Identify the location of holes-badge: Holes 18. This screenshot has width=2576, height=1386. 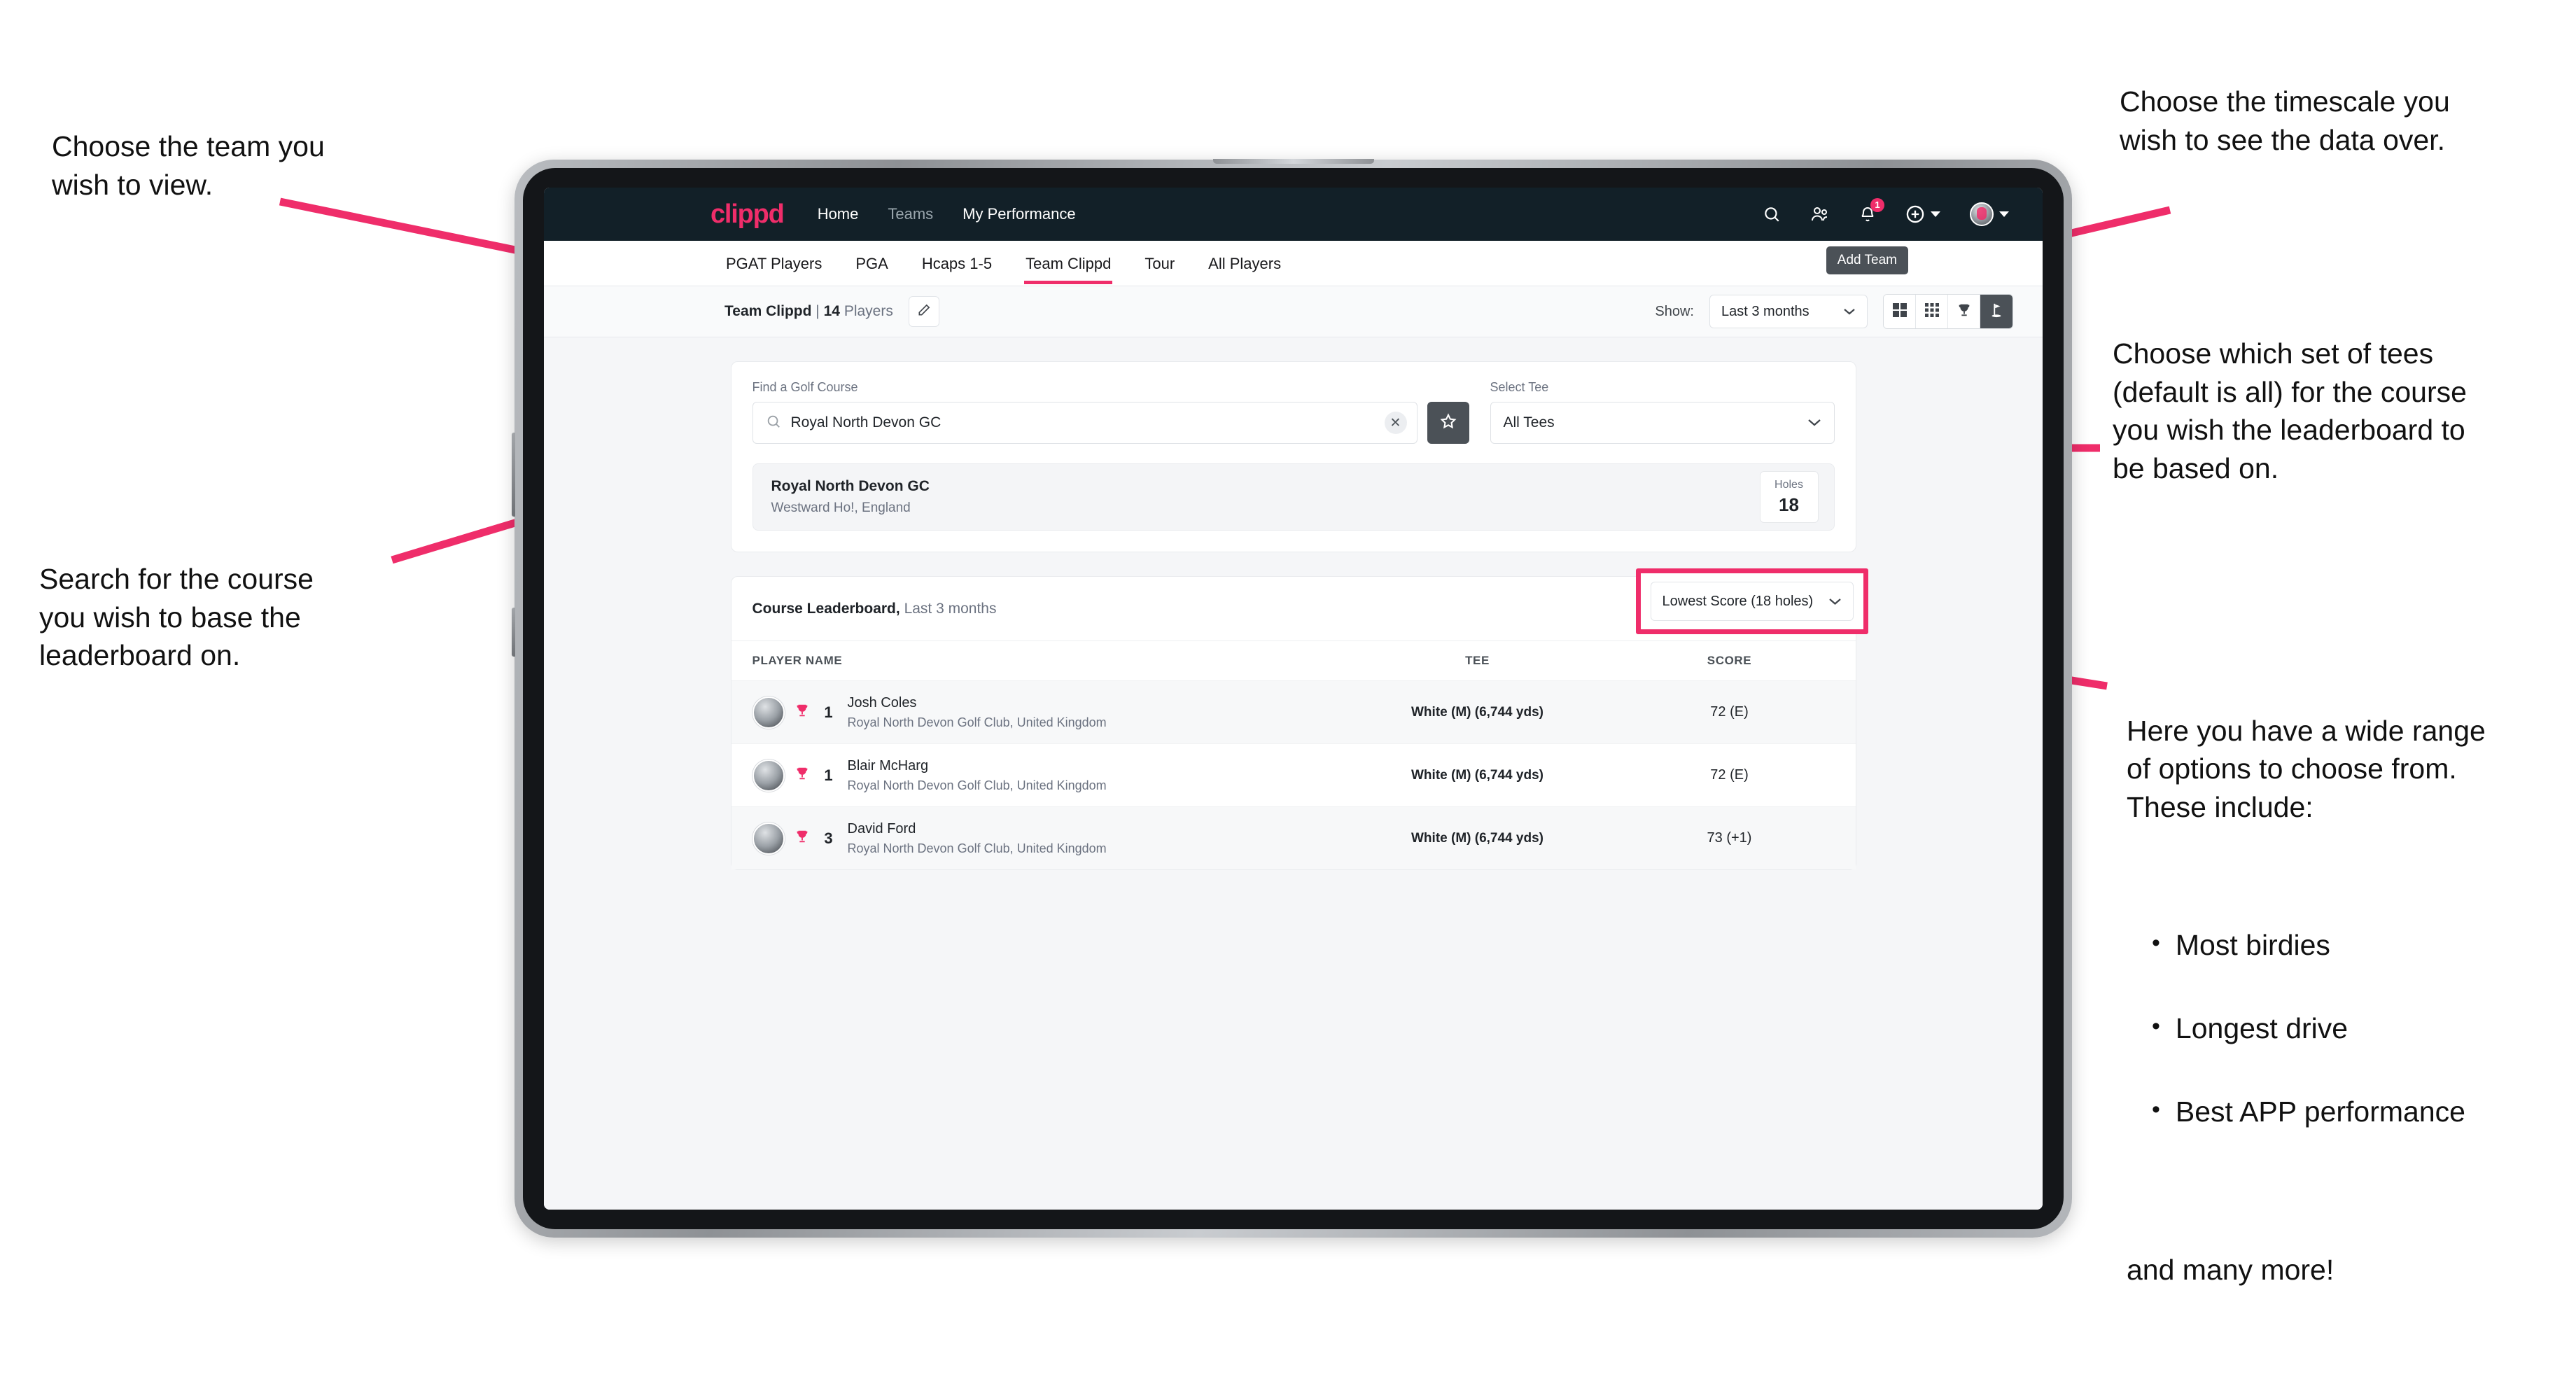
(1789, 497).